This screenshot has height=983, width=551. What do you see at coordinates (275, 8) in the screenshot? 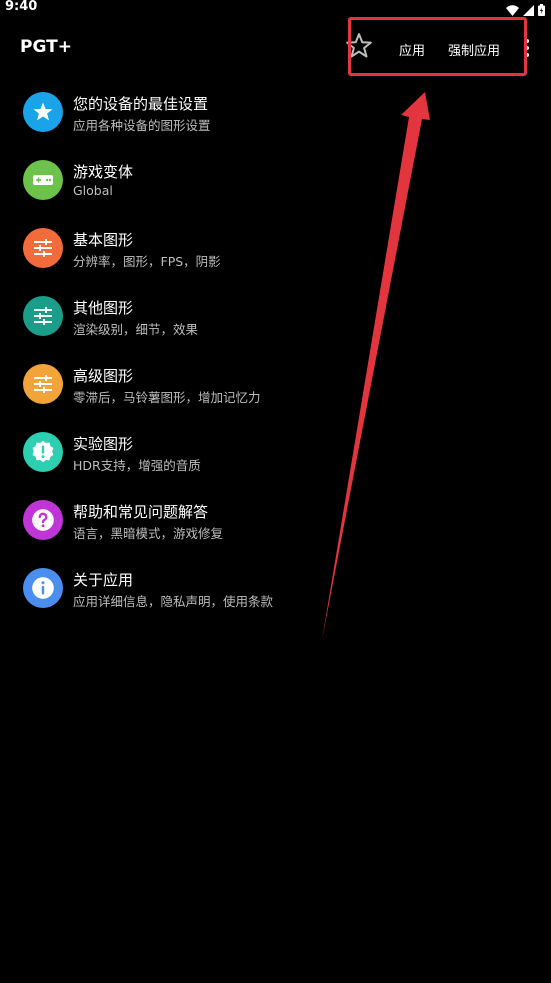
I see `status-bar: 9:40` at bounding box center [275, 8].